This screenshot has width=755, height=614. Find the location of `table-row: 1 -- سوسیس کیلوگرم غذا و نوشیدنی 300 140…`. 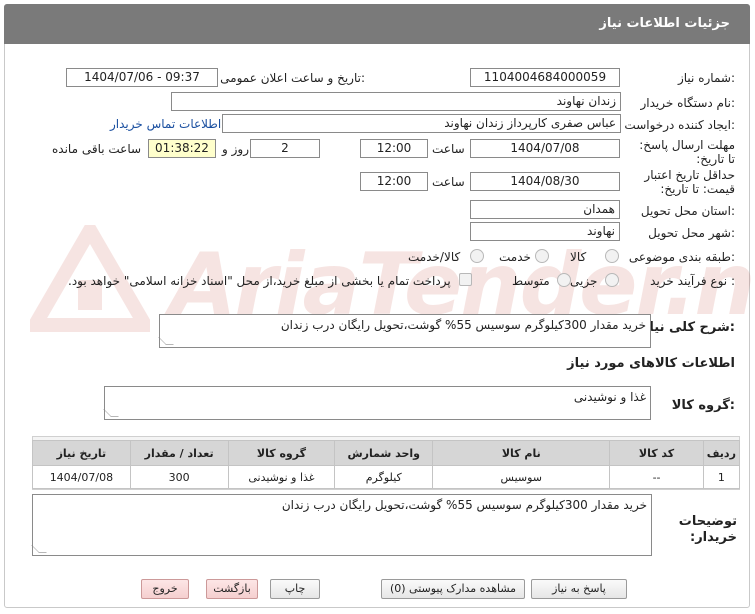

table-row: 1 -- سوسیس کیلوگرم غذا و نوشیدنی 300 140… is located at coordinates (386, 477).